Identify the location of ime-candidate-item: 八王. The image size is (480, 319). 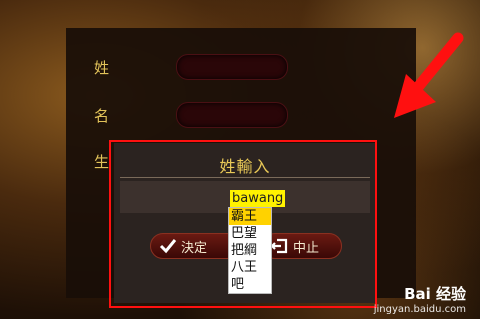
(250, 267).